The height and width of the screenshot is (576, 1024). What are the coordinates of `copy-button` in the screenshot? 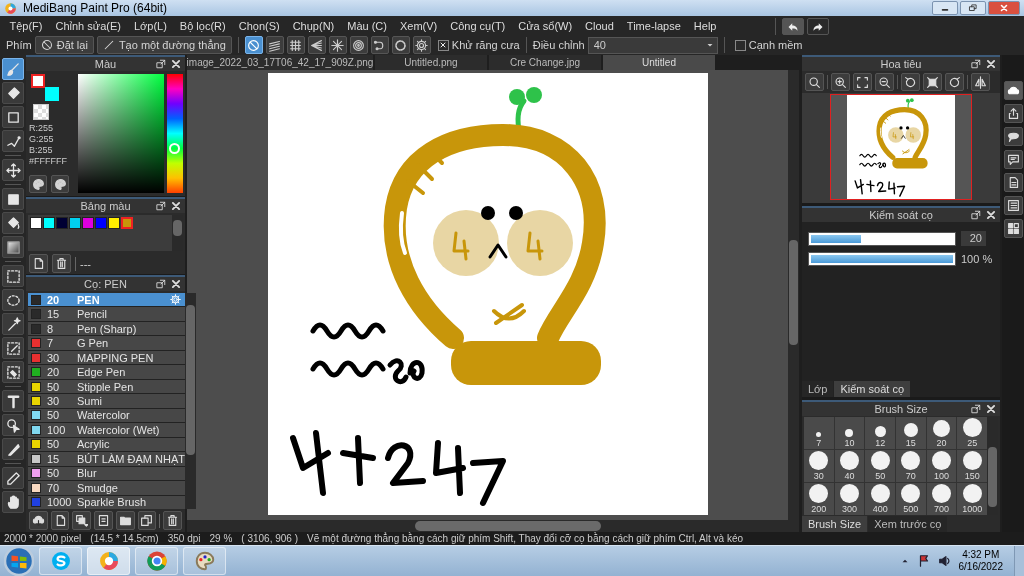 It's located at (147, 520).